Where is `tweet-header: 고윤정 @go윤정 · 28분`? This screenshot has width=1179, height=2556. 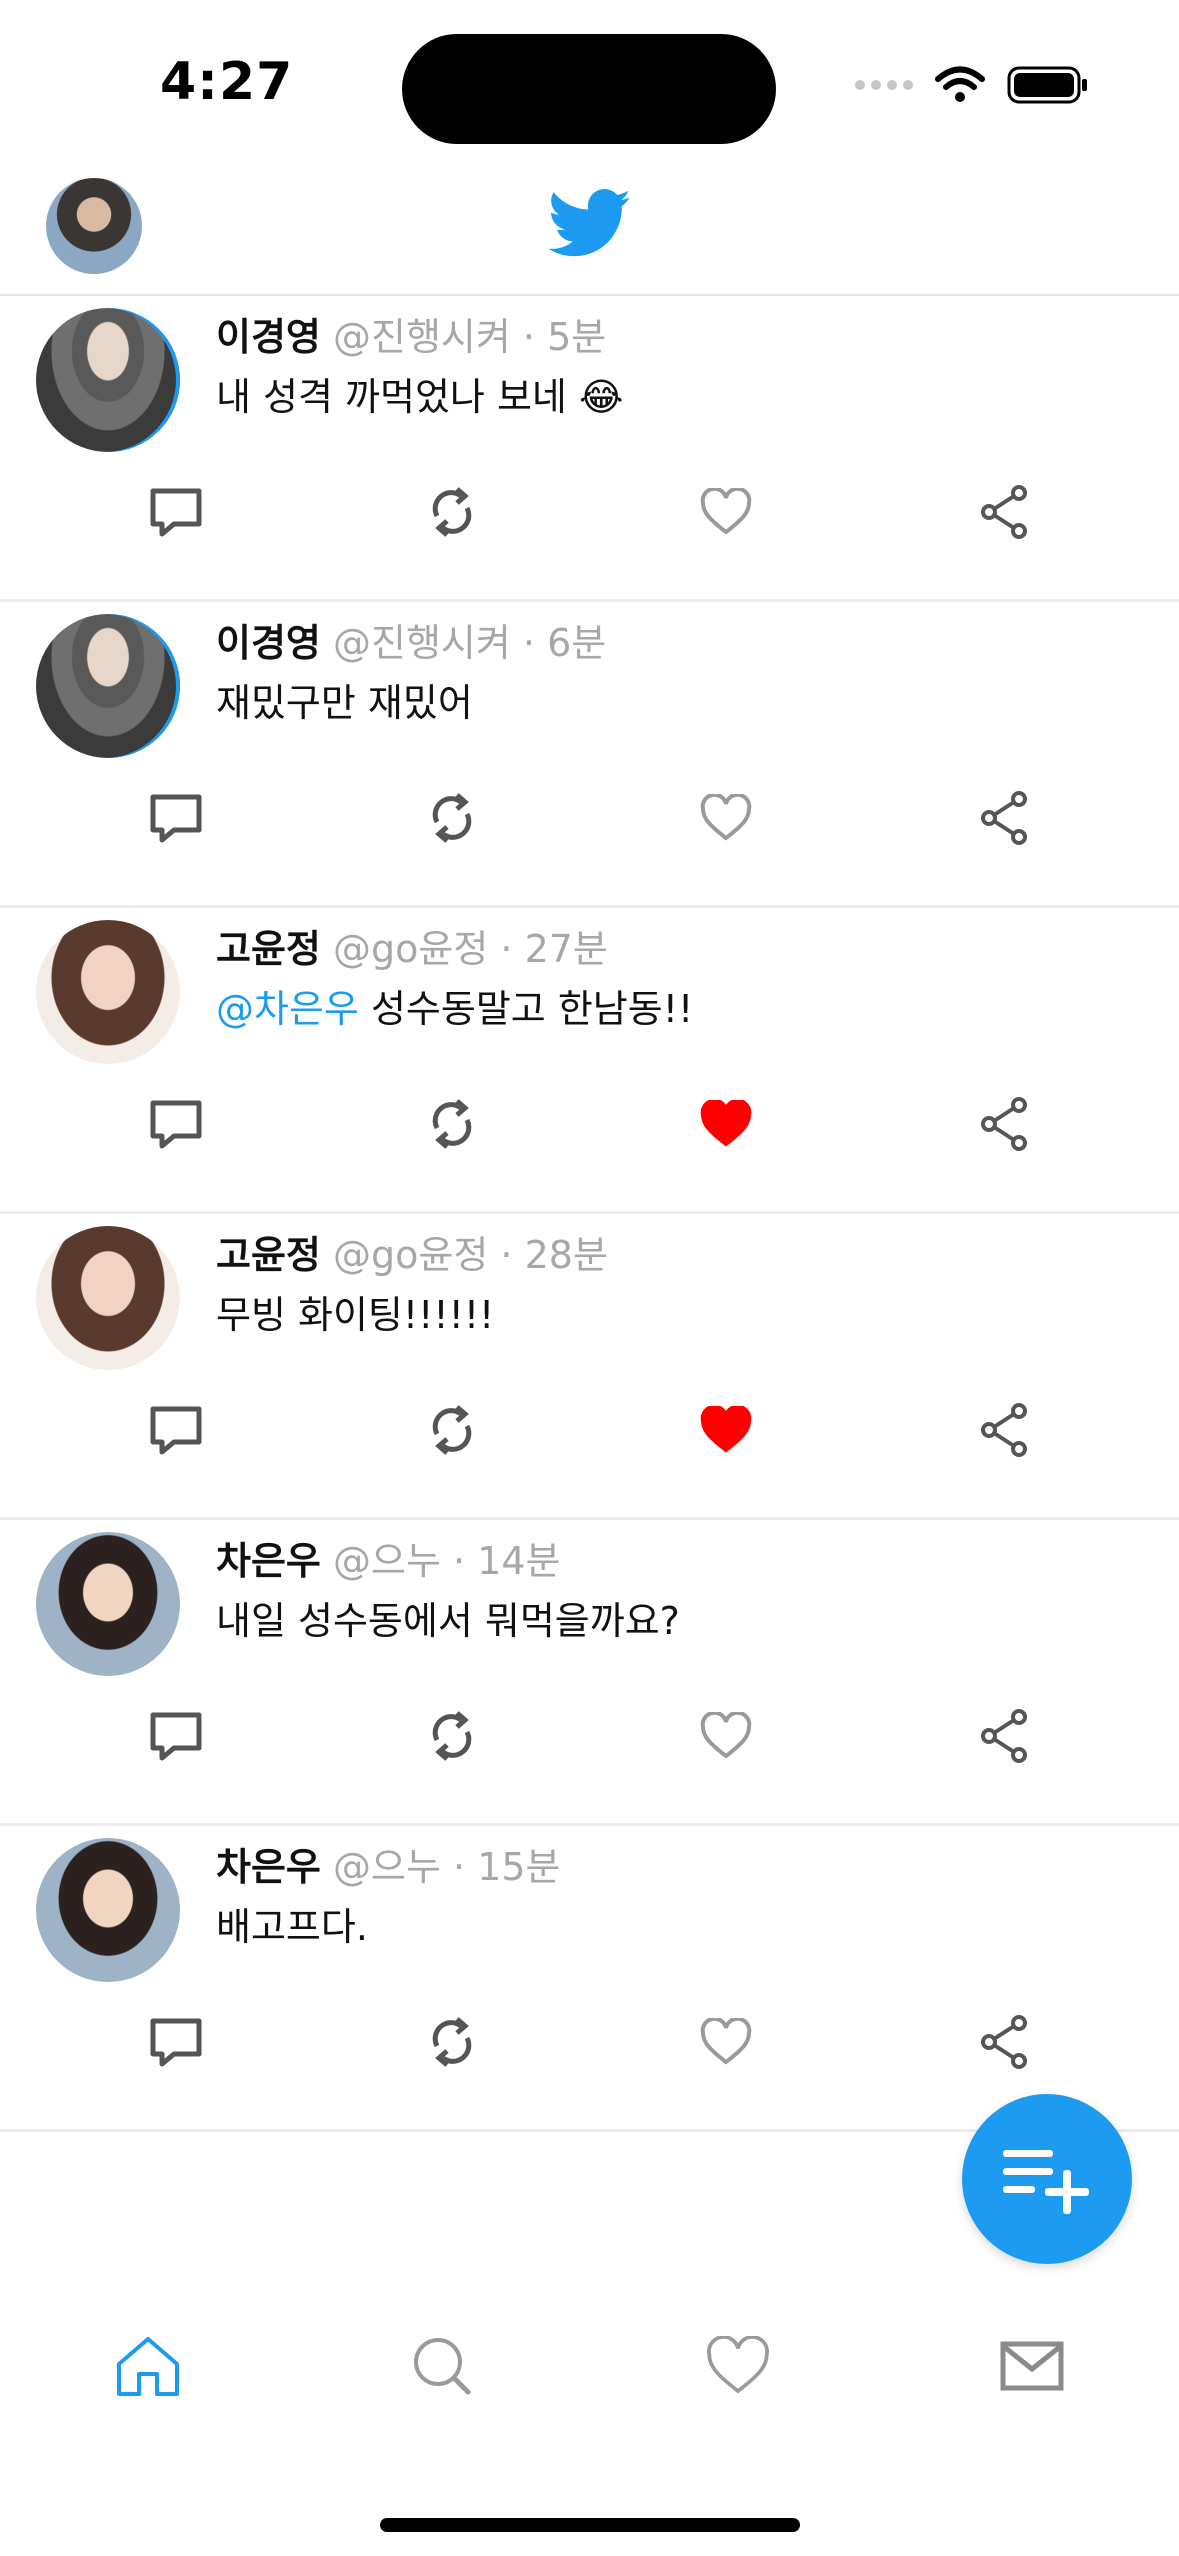 tweet-header: 고윤정 @go윤정 · 28분 is located at coordinates (412, 1251).